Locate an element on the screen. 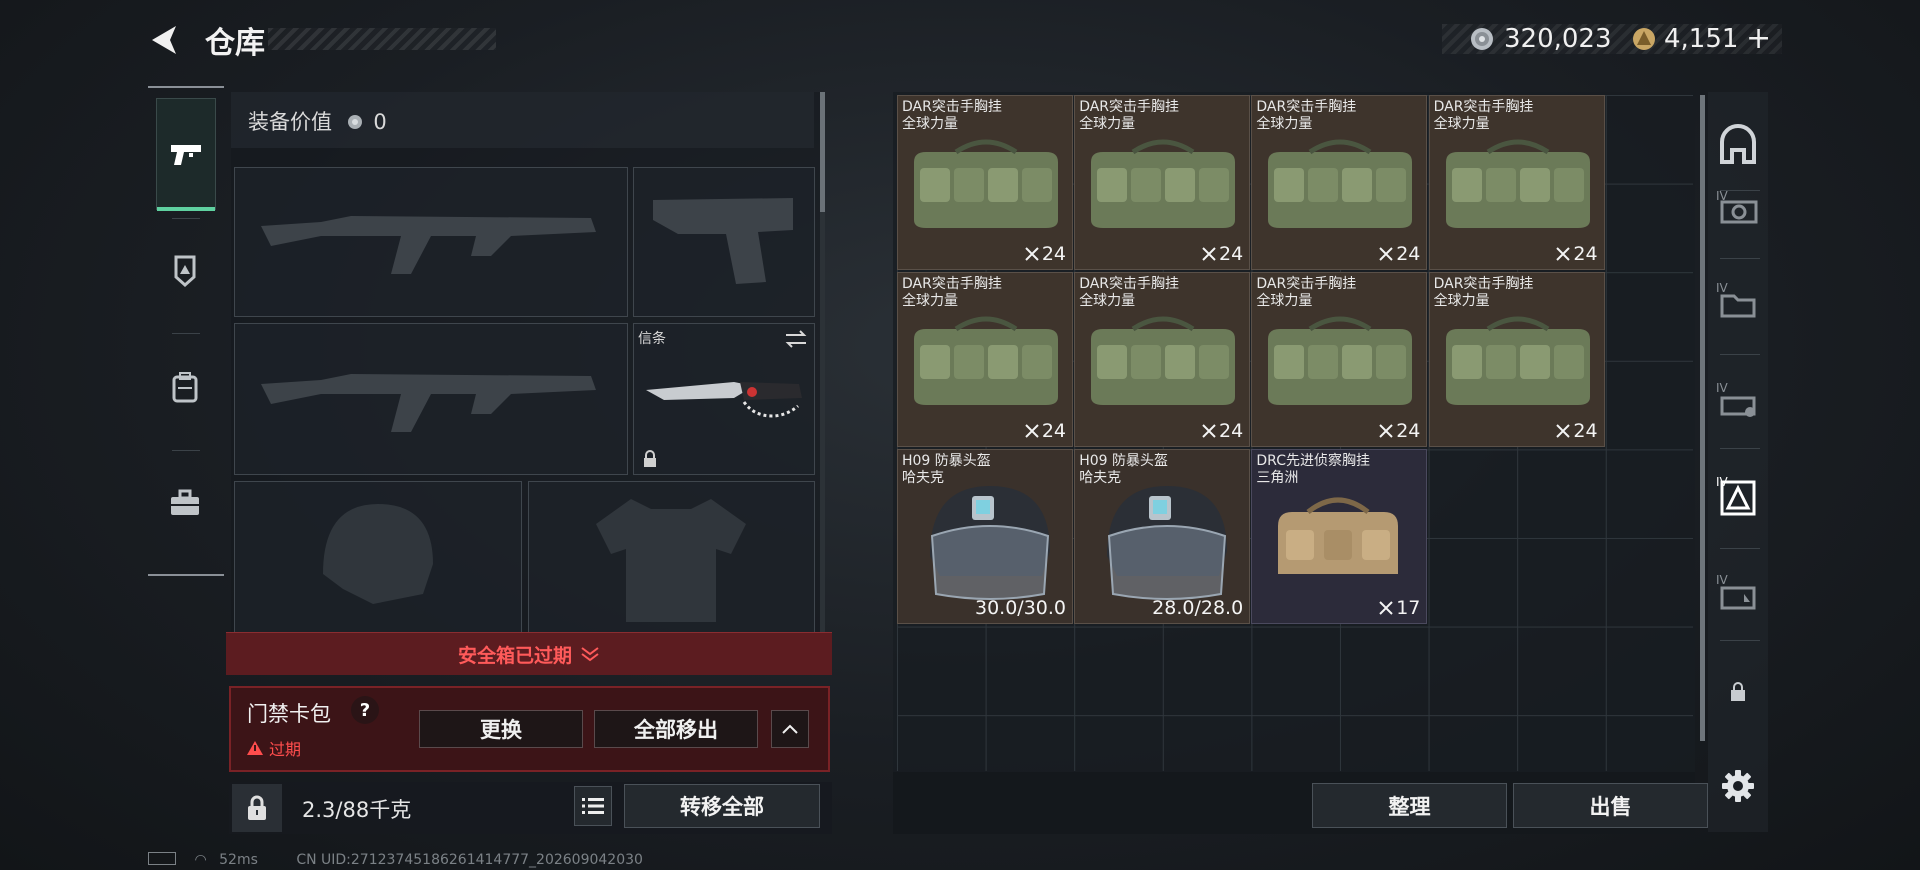 The image size is (1920, 870). iv-armor-category-icon: IV is located at coordinates (1736, 495).